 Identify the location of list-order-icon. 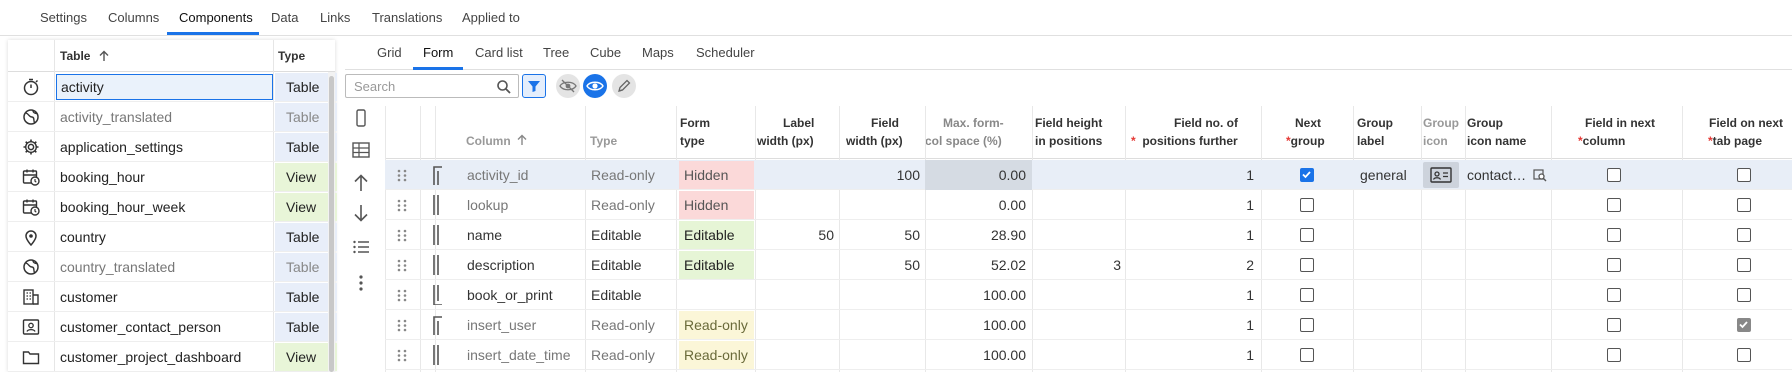
(361, 247).